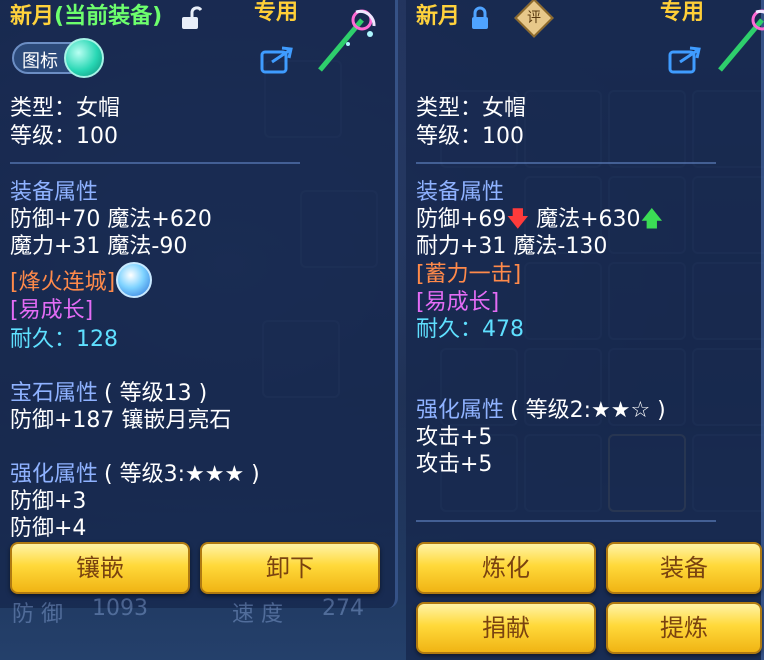 The image size is (764, 660). I want to click on stat-speed-label: 速 度, so click(257, 614).